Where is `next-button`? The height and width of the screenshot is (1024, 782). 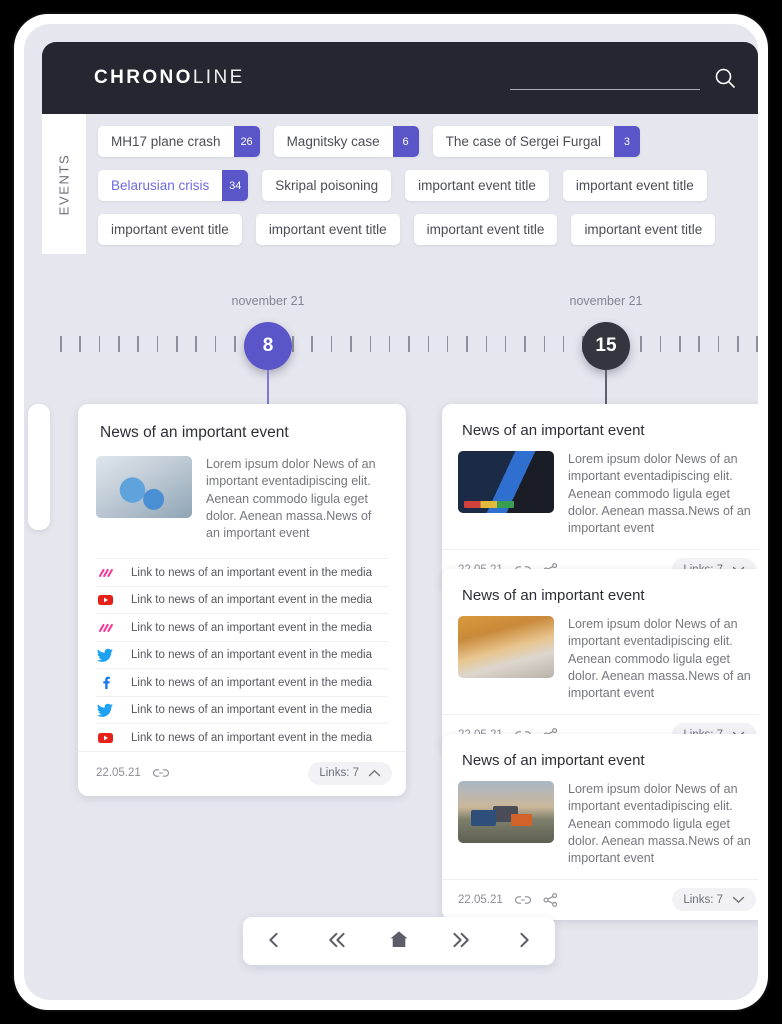
next-button is located at coordinates (524, 941).